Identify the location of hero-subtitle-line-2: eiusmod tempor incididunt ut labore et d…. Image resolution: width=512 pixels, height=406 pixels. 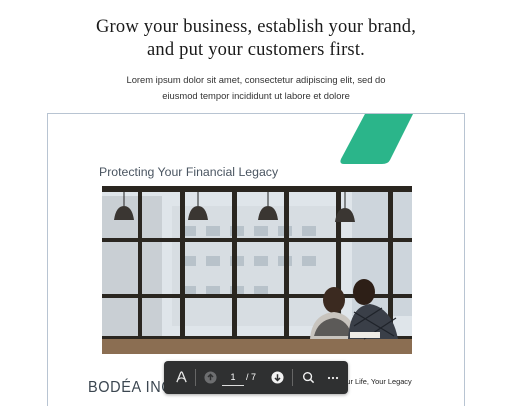
(256, 95).